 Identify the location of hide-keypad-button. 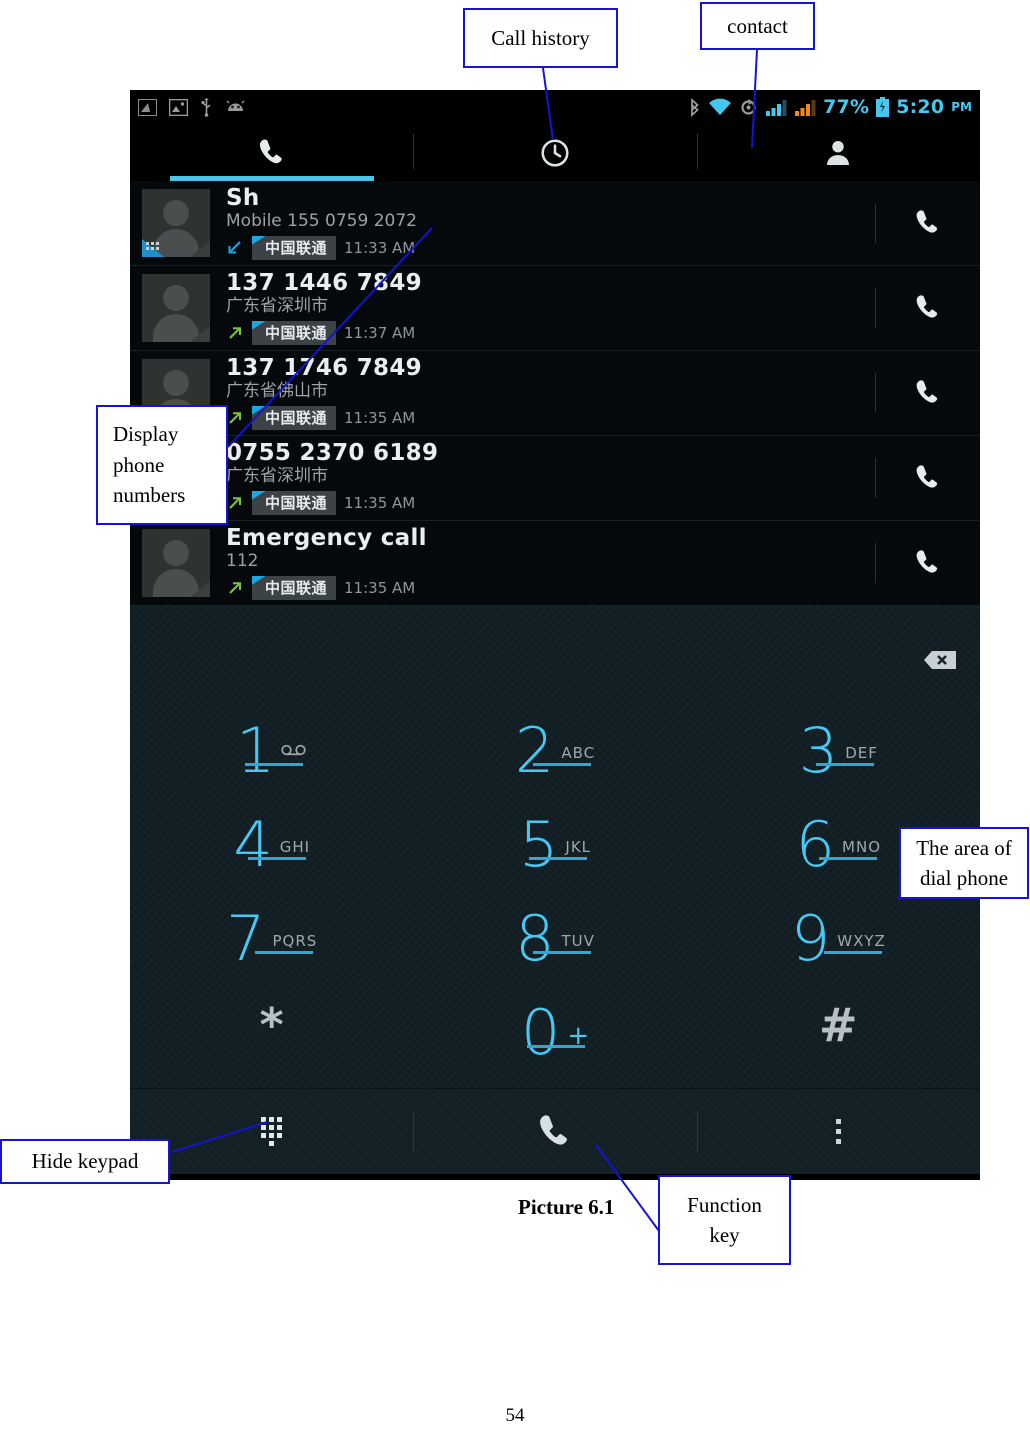
(271, 1131).